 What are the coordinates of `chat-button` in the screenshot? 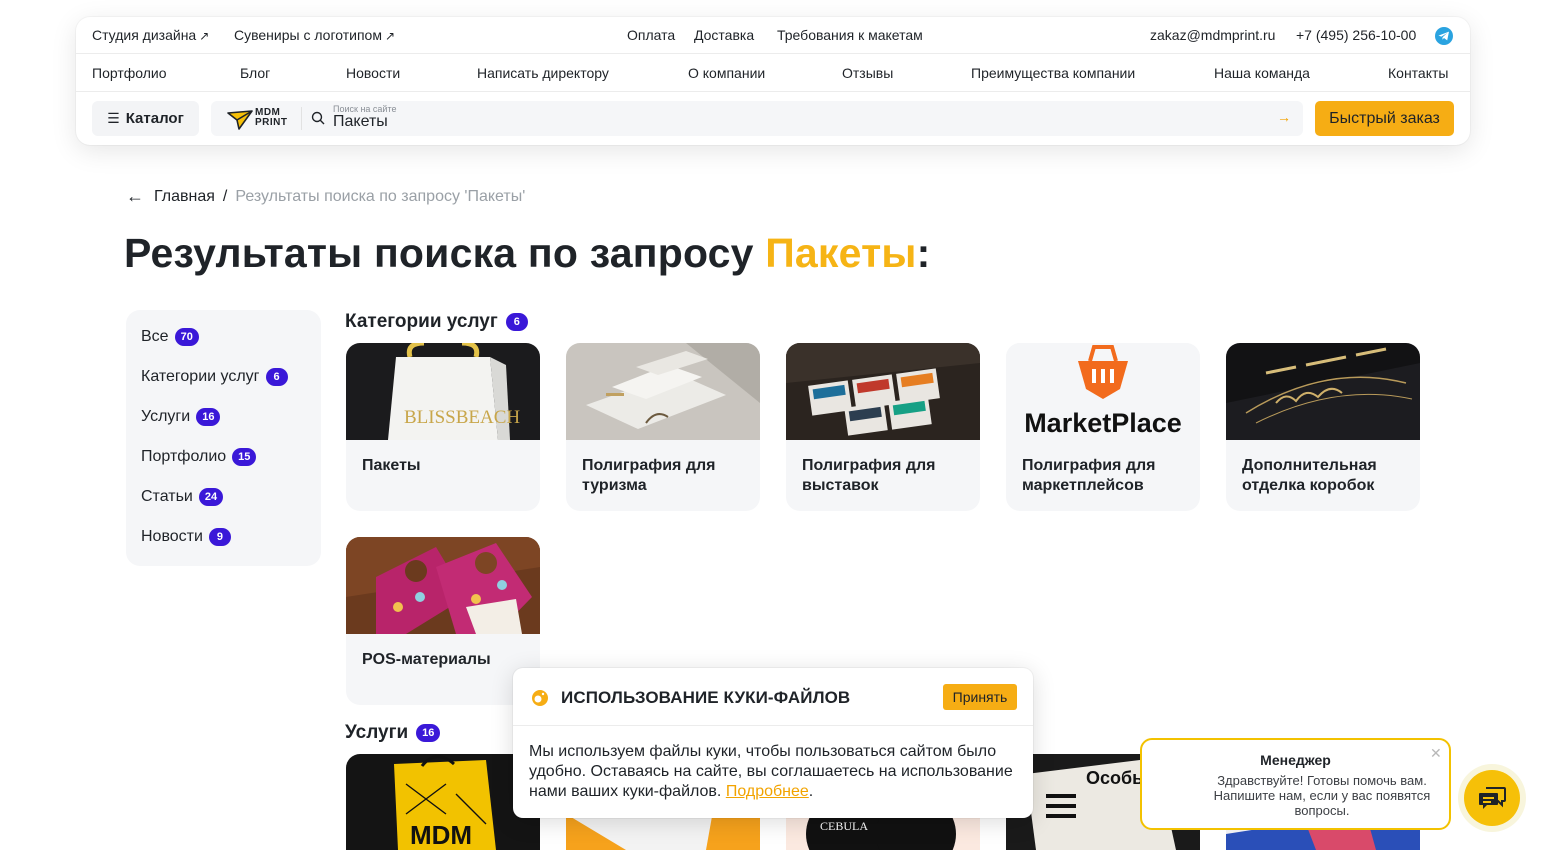 It's located at (1492, 798).